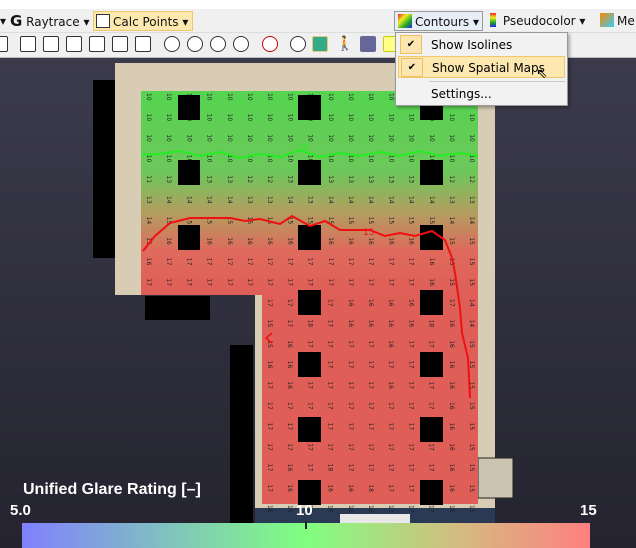 The image size is (636, 548). What do you see at coordinates (537, 21) in the screenshot?
I see `pseudocolor-button: Pseudocolor ▾` at bounding box center [537, 21].